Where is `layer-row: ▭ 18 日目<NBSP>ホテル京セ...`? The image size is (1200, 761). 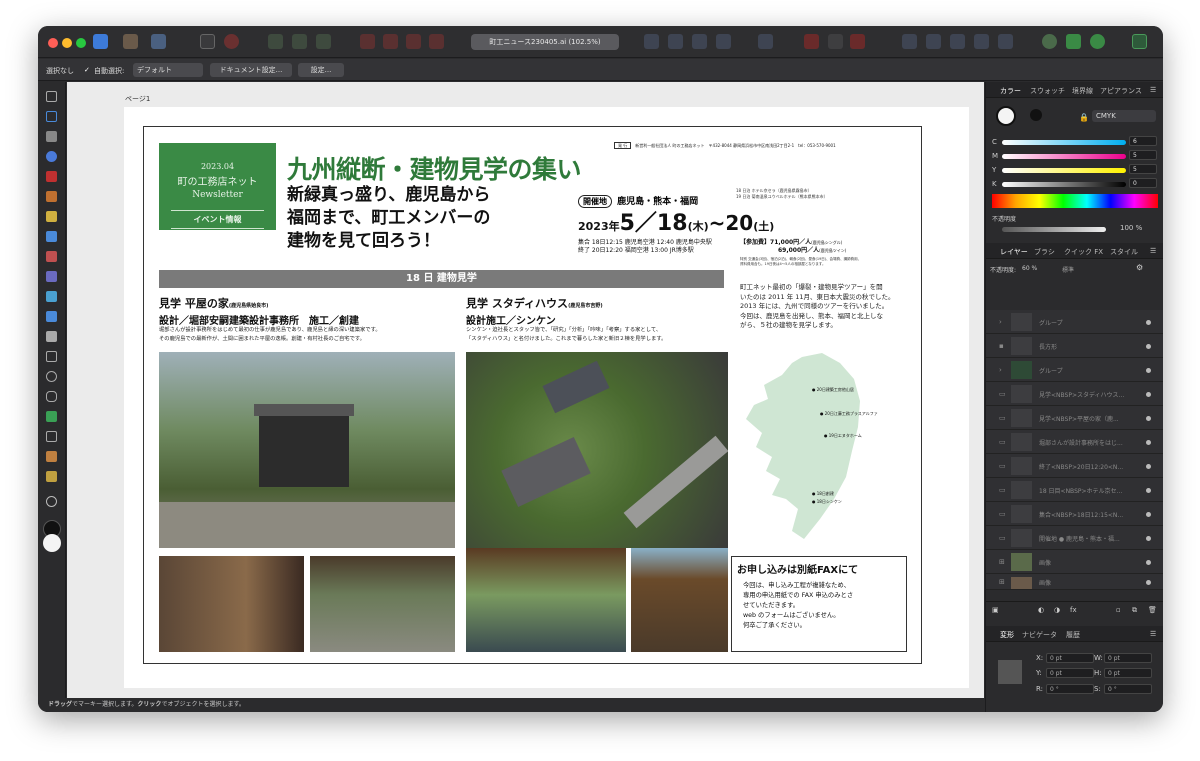 layer-row: ▭ 18 日目<NBSP>ホテル京セ... is located at coordinates (1074, 490).